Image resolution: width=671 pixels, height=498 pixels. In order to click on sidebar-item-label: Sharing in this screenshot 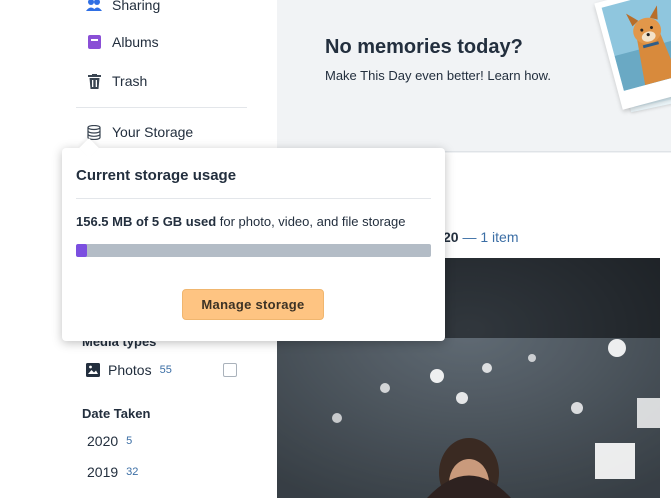, I will do `click(136, 6)`.